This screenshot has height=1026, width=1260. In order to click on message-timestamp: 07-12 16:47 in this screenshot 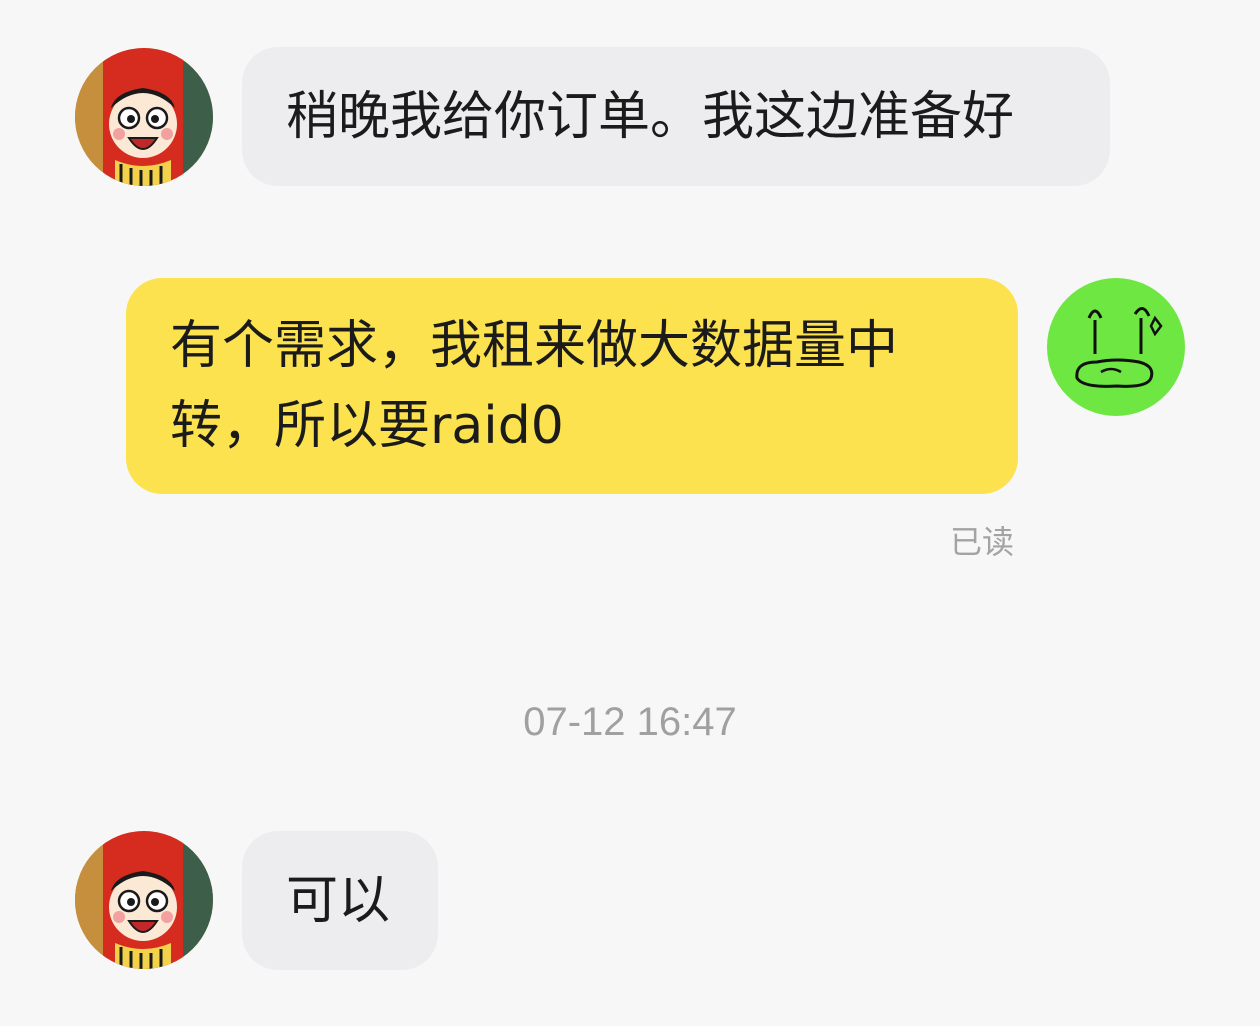, I will do `click(630, 722)`.